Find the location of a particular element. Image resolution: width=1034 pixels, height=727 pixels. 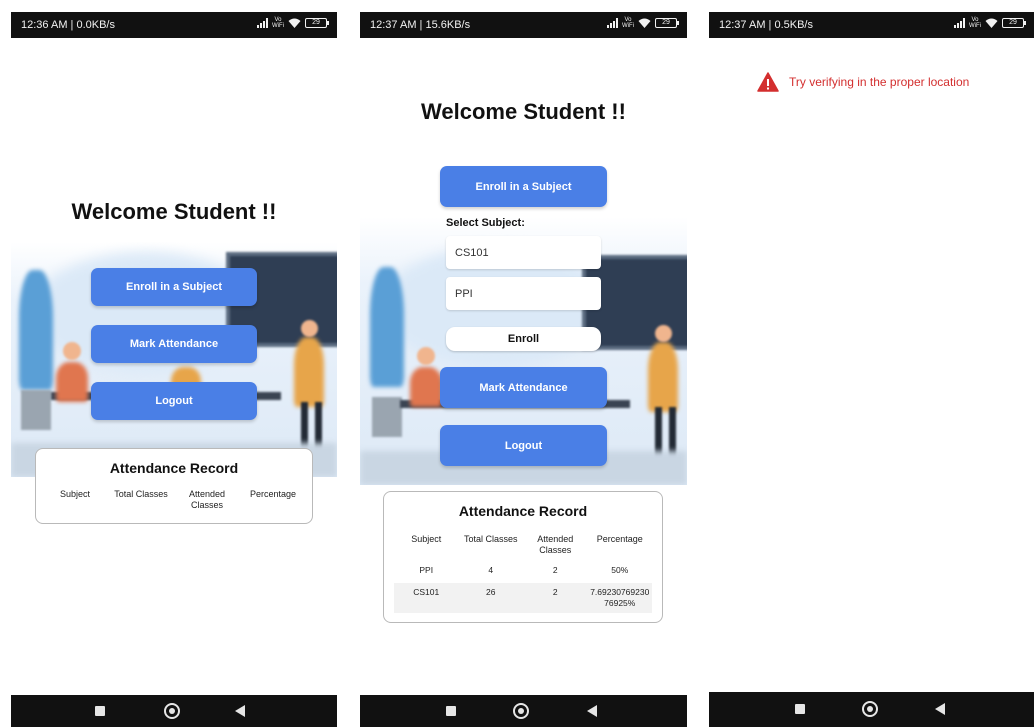

status-time: 12:37 AM | 0.5KB/s is located at coordinates (766, 25).